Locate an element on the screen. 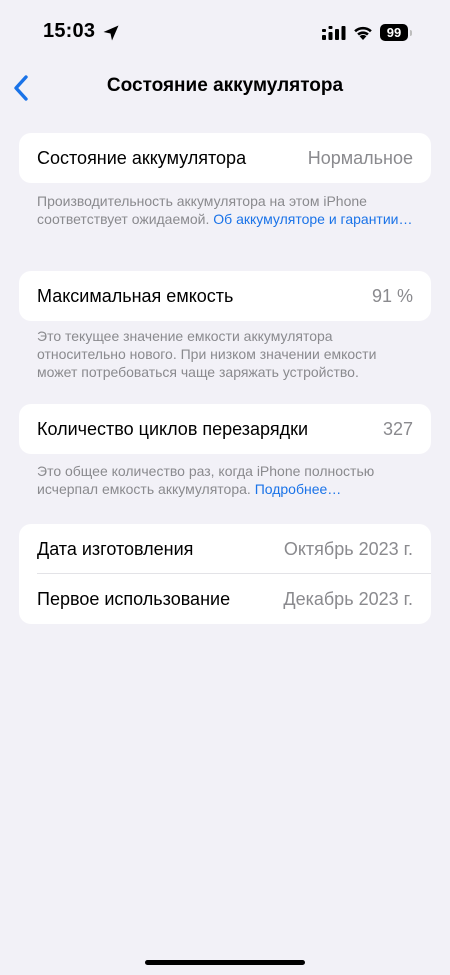  first-use-row: Первое использование Декабрь 2023 г. is located at coordinates (225, 599).